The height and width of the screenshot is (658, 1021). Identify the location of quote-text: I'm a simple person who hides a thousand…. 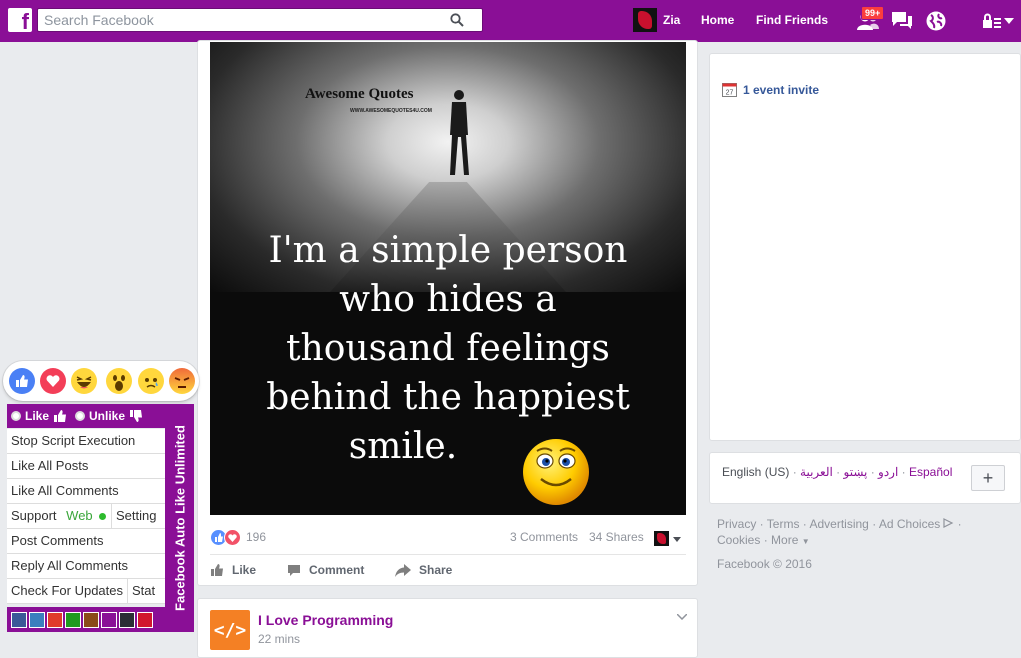
(448, 348).